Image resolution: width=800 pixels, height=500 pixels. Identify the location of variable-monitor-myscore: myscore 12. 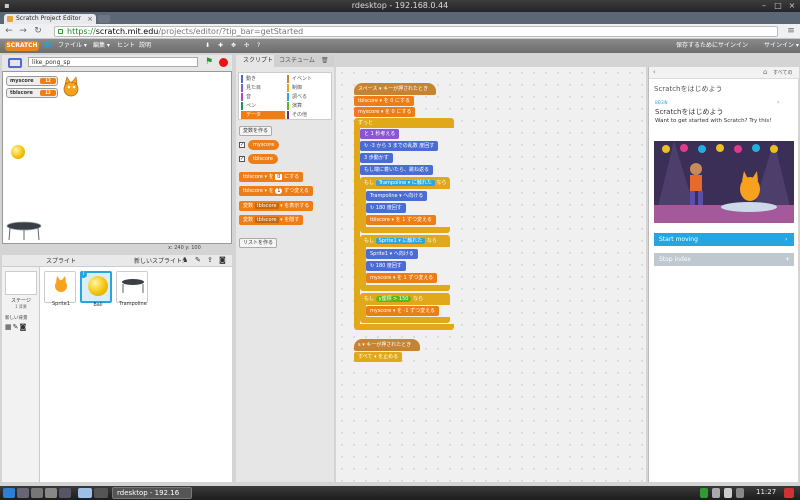
(32, 81).